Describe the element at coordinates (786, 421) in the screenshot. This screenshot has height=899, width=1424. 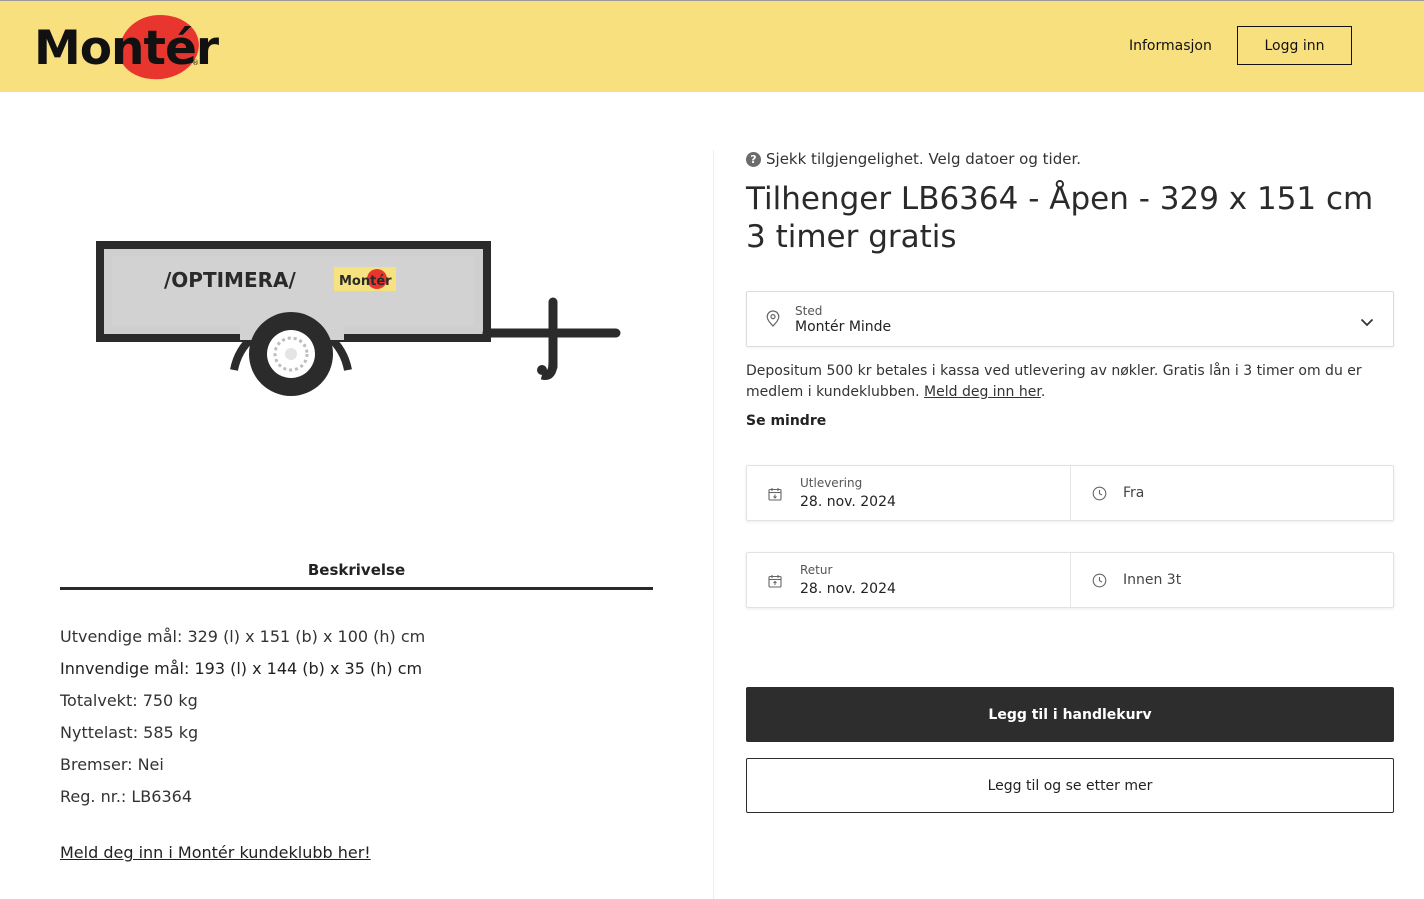
I see `see-less-toggle: Se mindre` at that location.